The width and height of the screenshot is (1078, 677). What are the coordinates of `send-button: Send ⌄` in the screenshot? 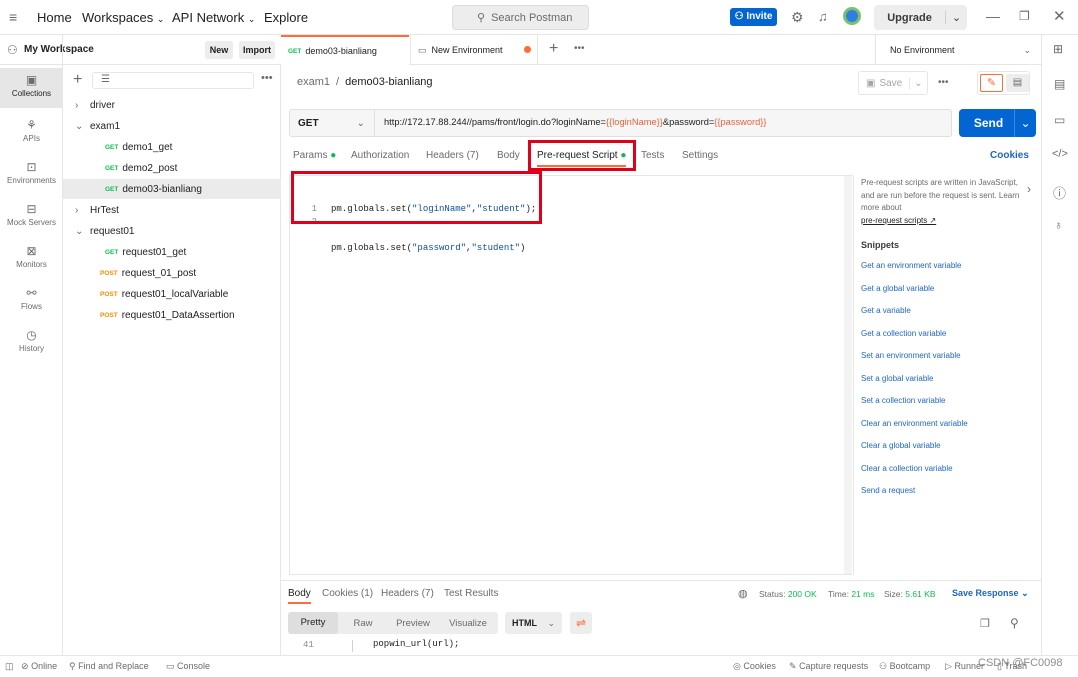 It's located at (997, 123).